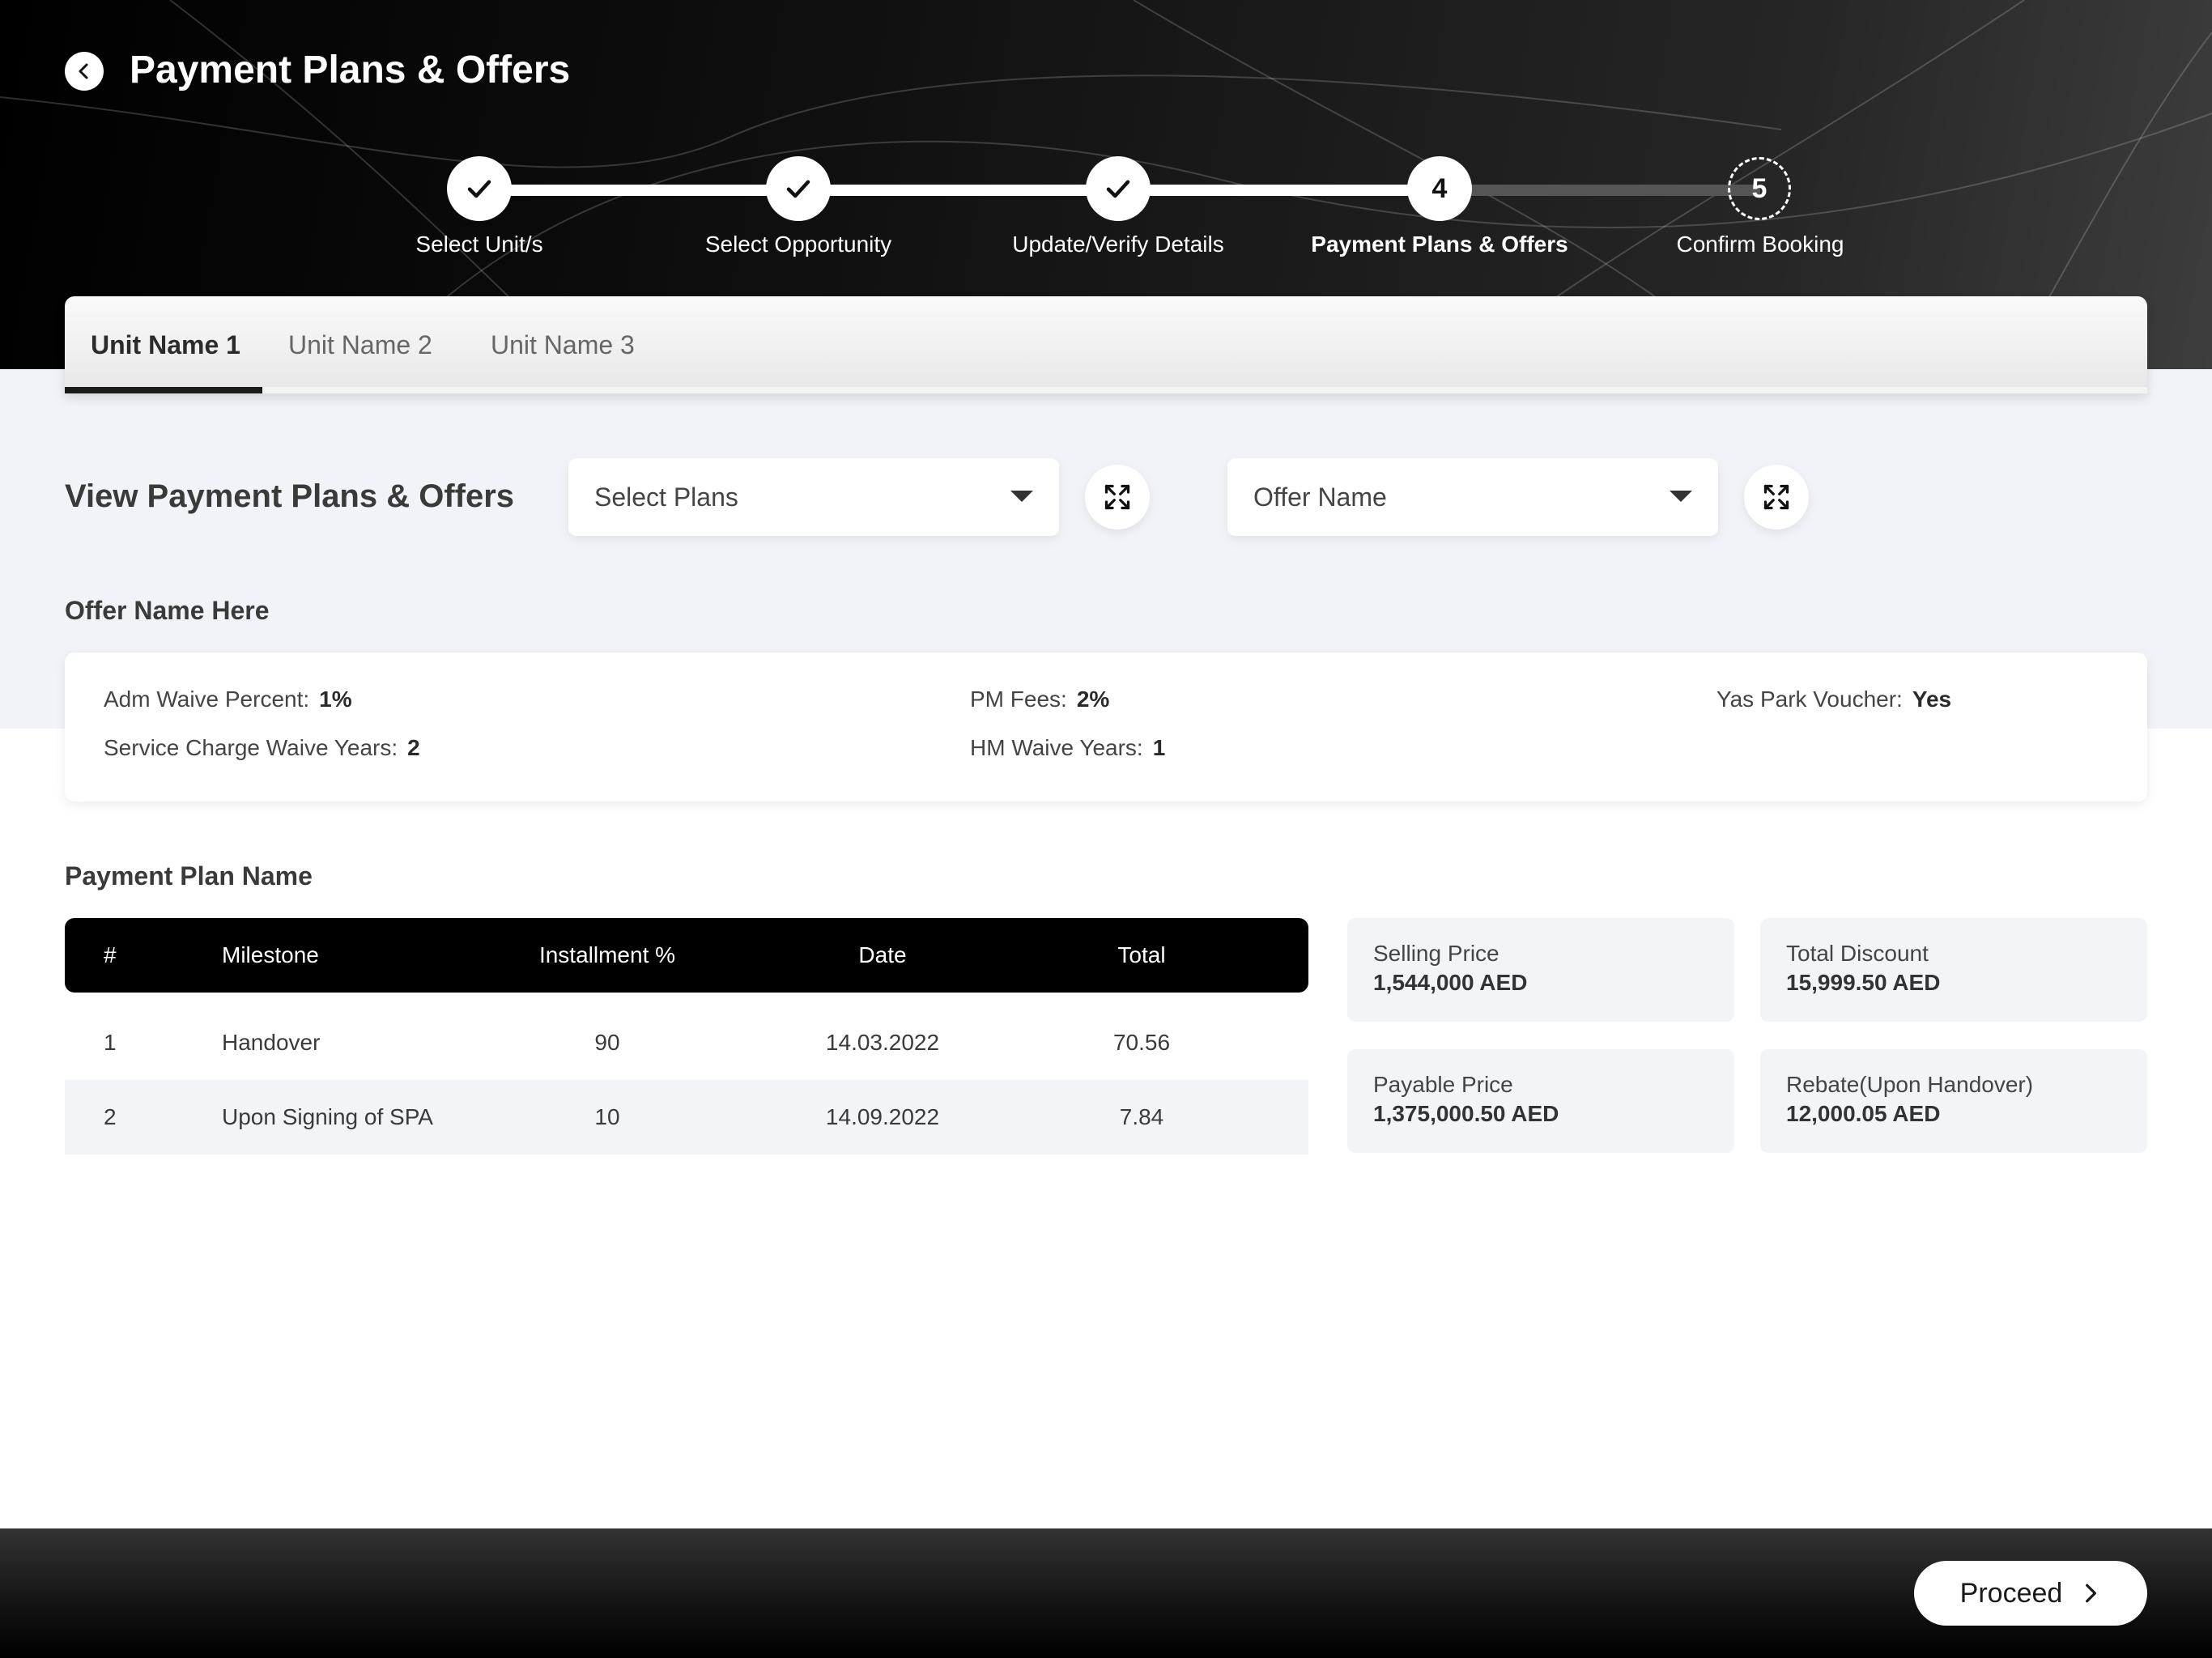 The height and width of the screenshot is (1658, 2212). What do you see at coordinates (272, 1042) in the screenshot?
I see `table-cell: Handover` at bounding box center [272, 1042].